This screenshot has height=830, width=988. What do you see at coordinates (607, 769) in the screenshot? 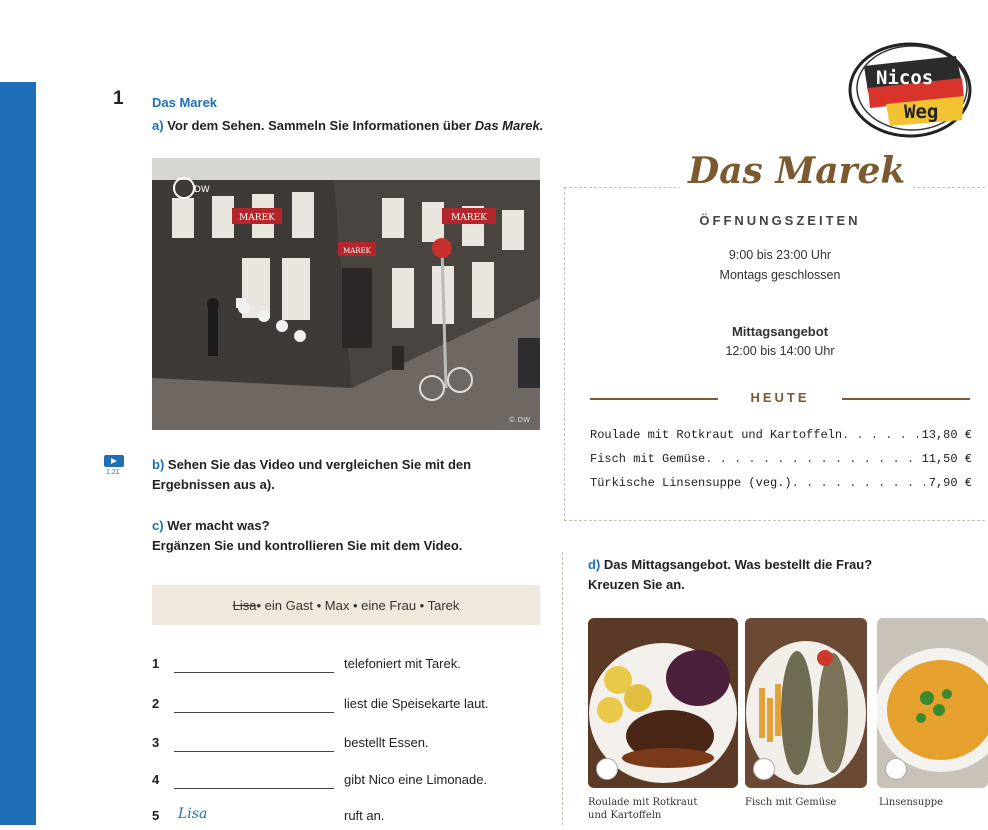
I see `choice-checkbox-roulade` at bounding box center [607, 769].